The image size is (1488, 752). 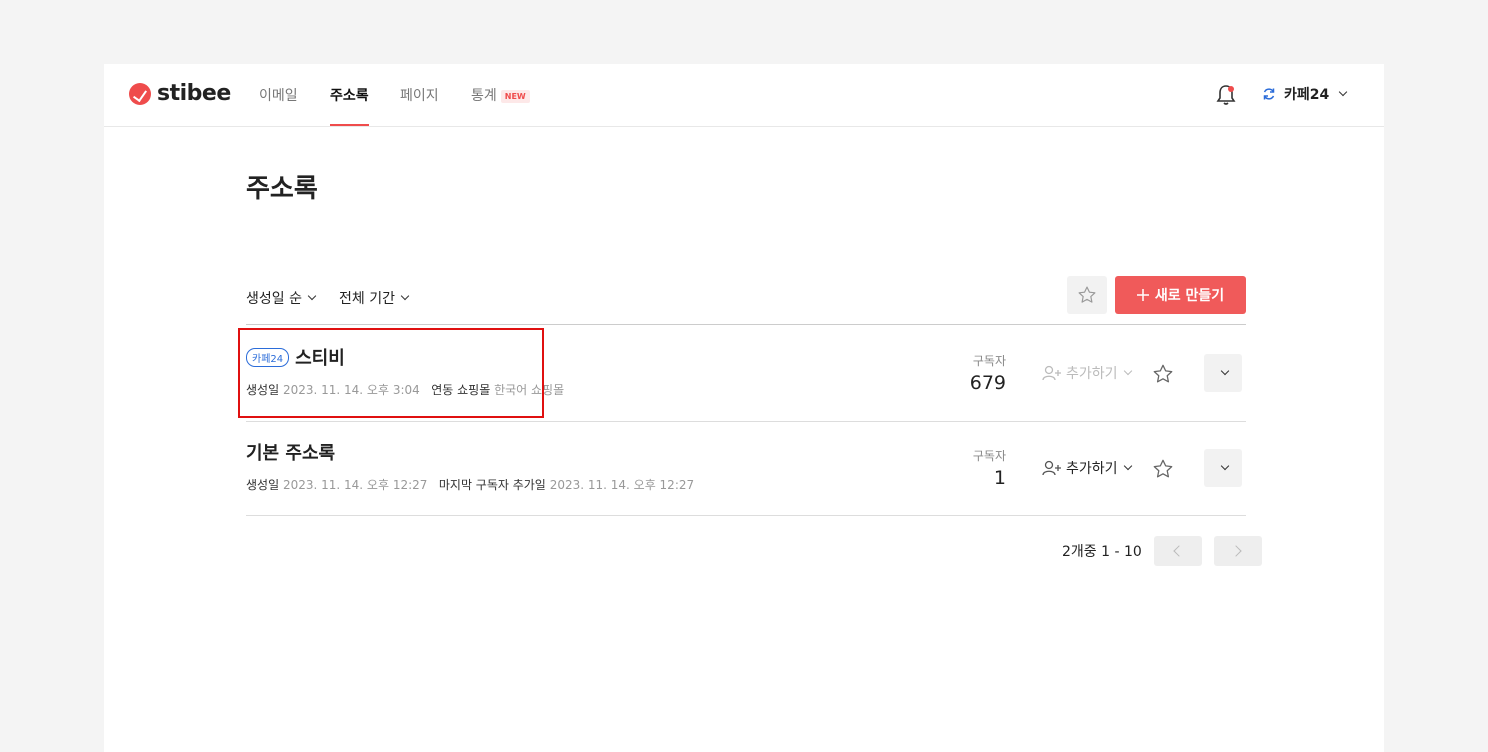 I want to click on new-badge: NEW, so click(x=515, y=96).